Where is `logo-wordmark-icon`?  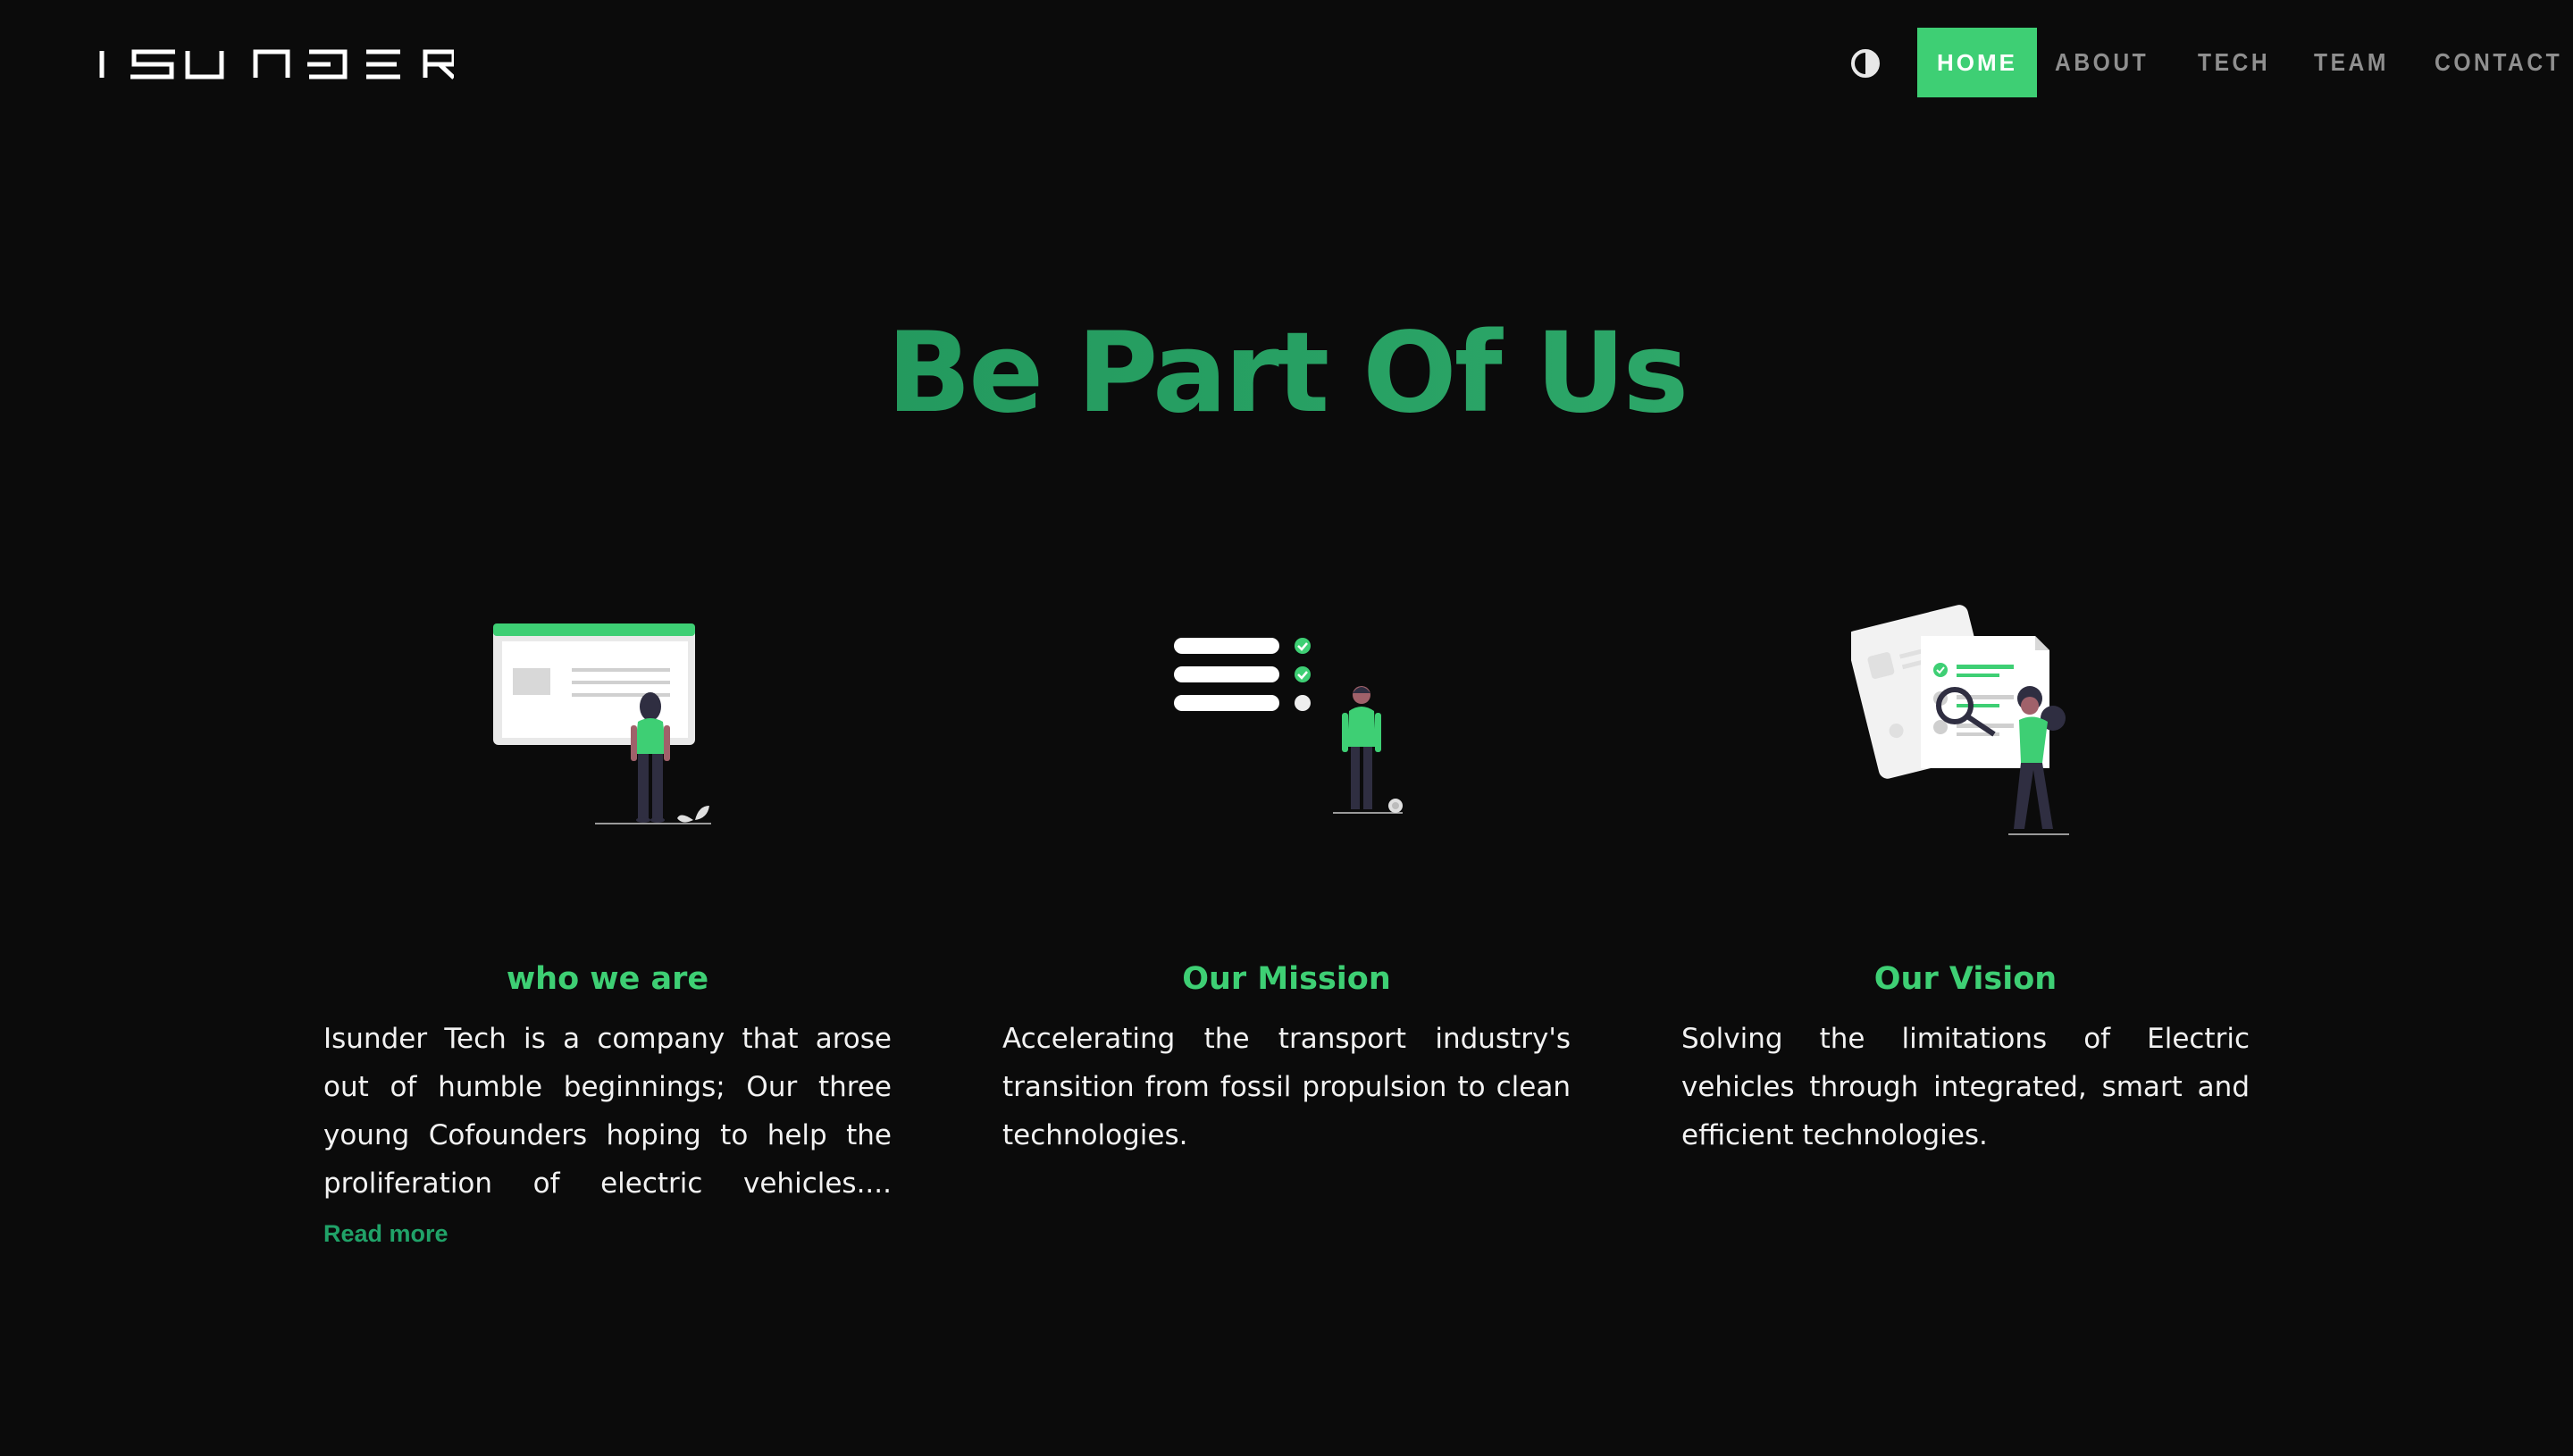 logo-wordmark-icon is located at coordinates (276, 64).